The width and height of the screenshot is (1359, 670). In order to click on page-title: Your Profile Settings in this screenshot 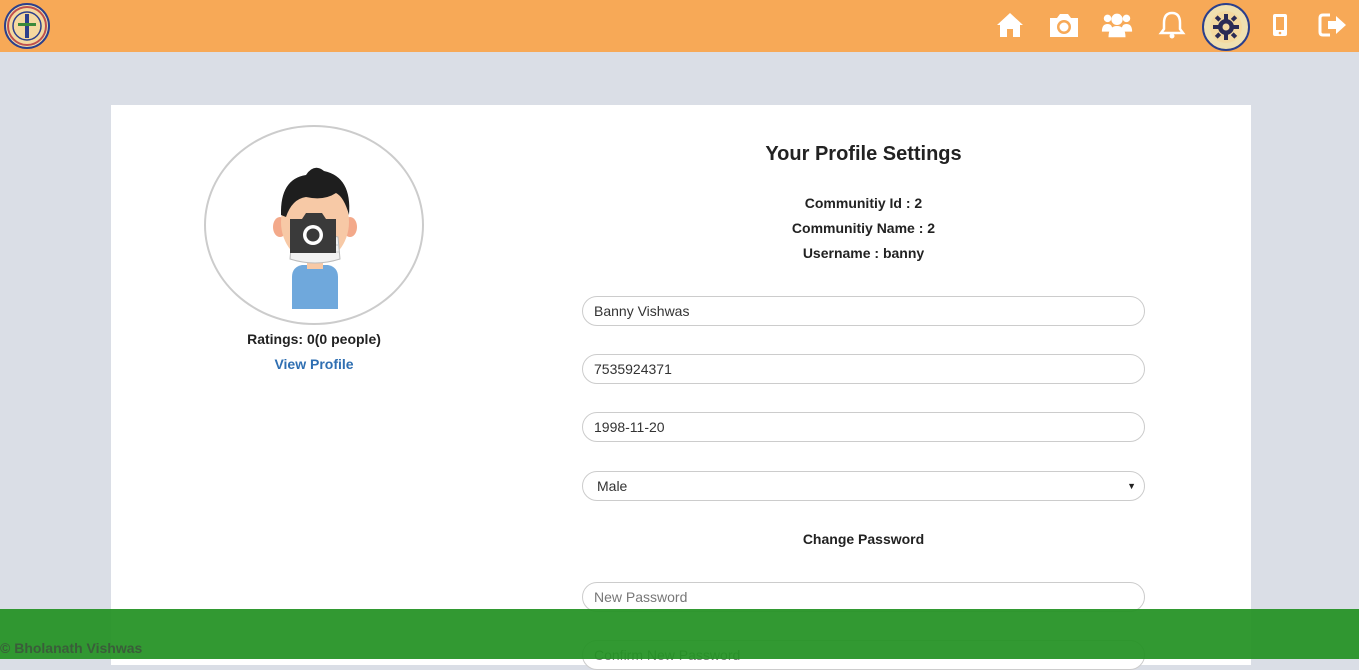, I will do `click(863, 154)`.